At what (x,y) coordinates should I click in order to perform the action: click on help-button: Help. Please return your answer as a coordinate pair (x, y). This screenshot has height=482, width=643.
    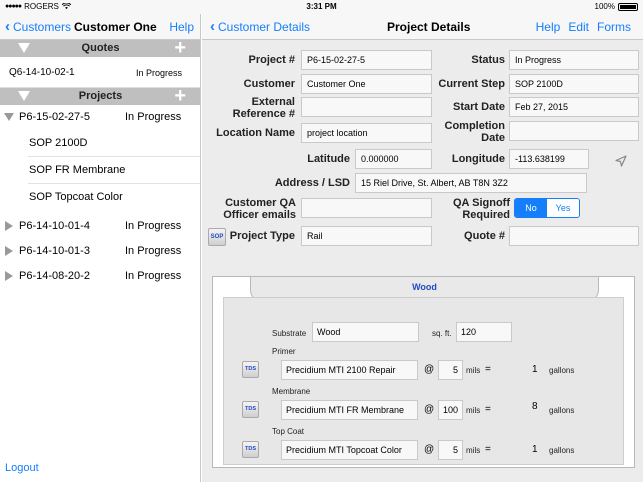
    Looking at the image, I should click on (548, 27).